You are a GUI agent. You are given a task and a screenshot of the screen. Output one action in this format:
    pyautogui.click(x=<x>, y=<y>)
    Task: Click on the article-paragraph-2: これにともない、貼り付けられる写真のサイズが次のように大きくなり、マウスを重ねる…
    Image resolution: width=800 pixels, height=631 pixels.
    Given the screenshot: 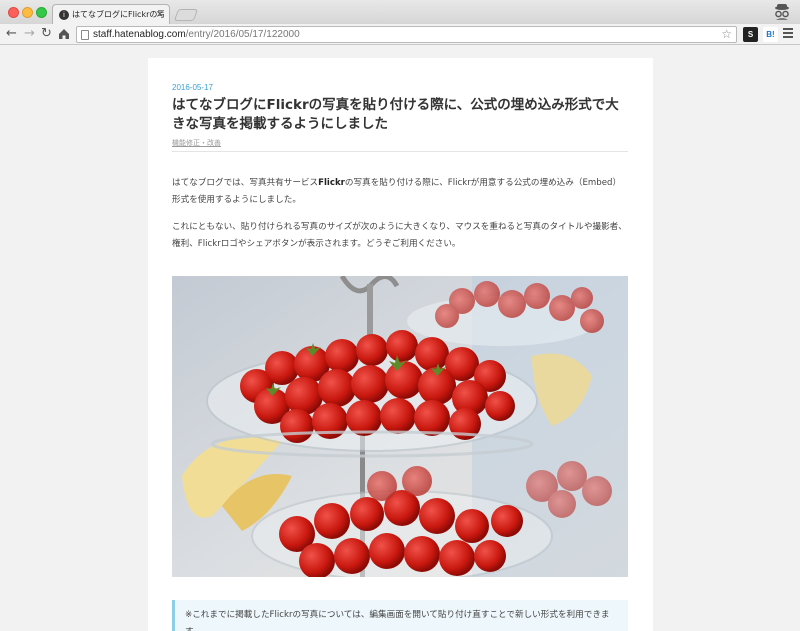 What is the action you would take?
    pyautogui.click(x=399, y=235)
    